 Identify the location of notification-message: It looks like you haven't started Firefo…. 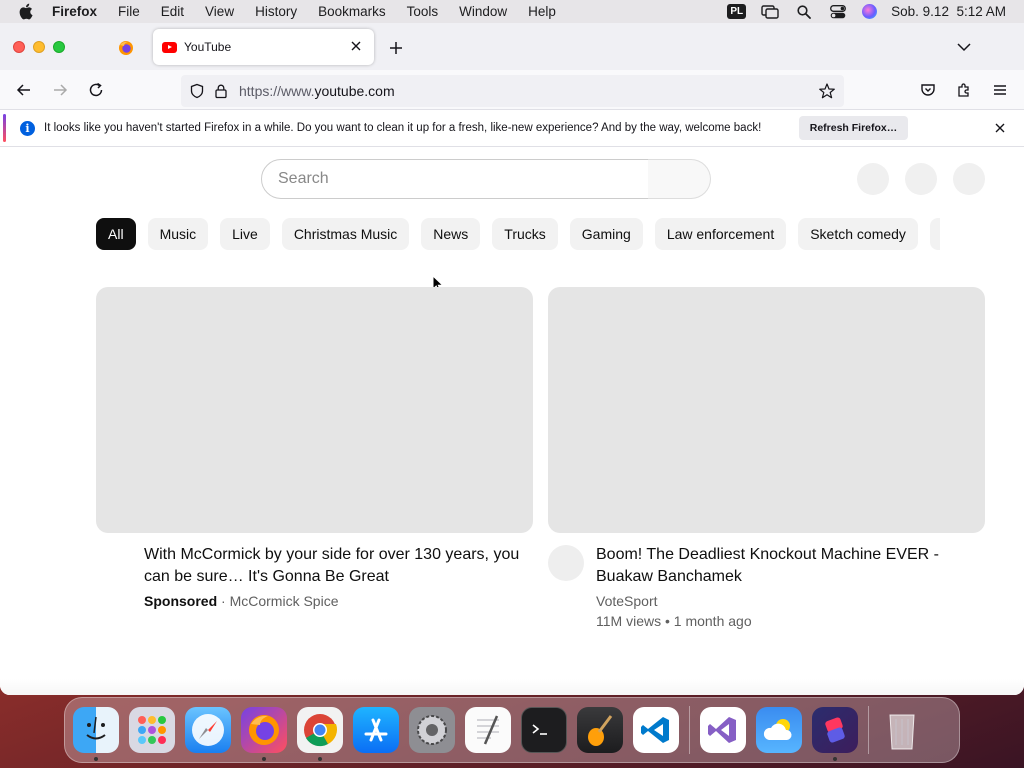
(403, 128).